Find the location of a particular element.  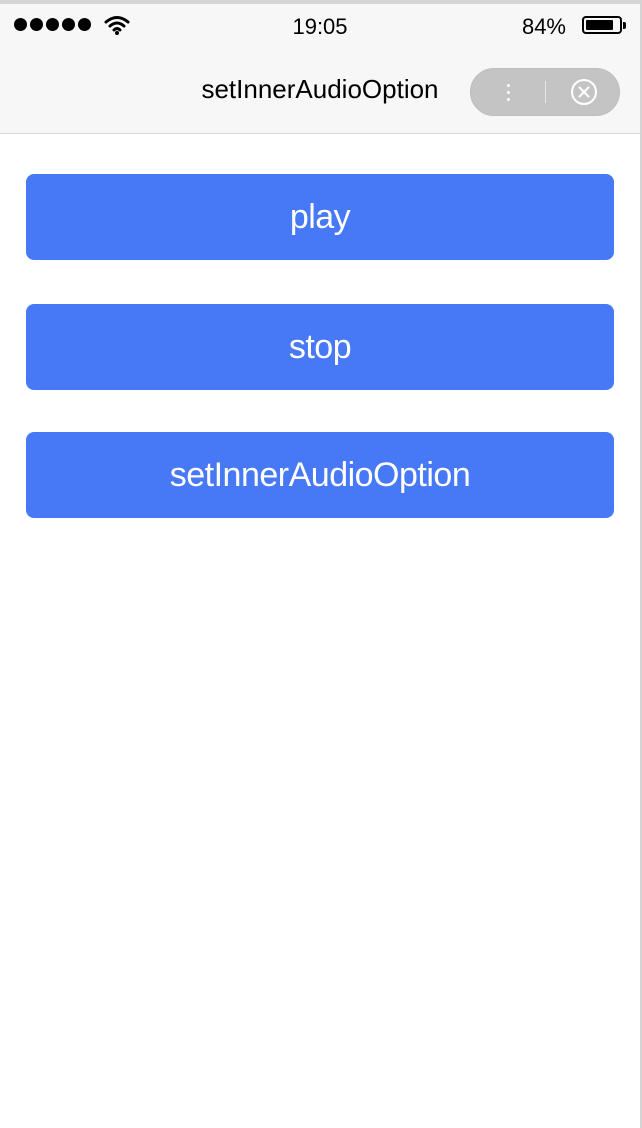

battery-percent: 84% is located at coordinates (543, 26).